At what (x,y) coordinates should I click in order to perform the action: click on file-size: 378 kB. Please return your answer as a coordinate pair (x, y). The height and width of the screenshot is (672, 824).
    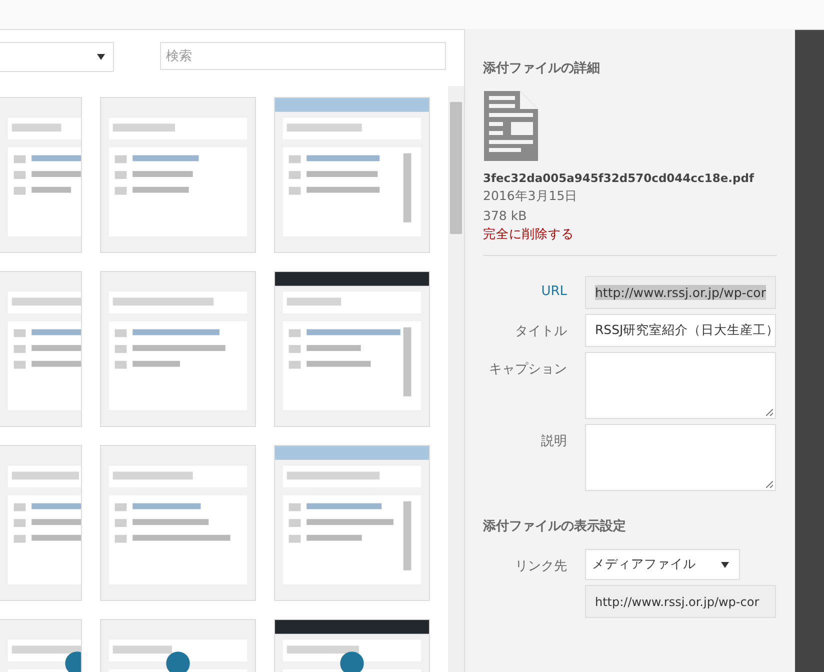
    Looking at the image, I should click on (505, 215).